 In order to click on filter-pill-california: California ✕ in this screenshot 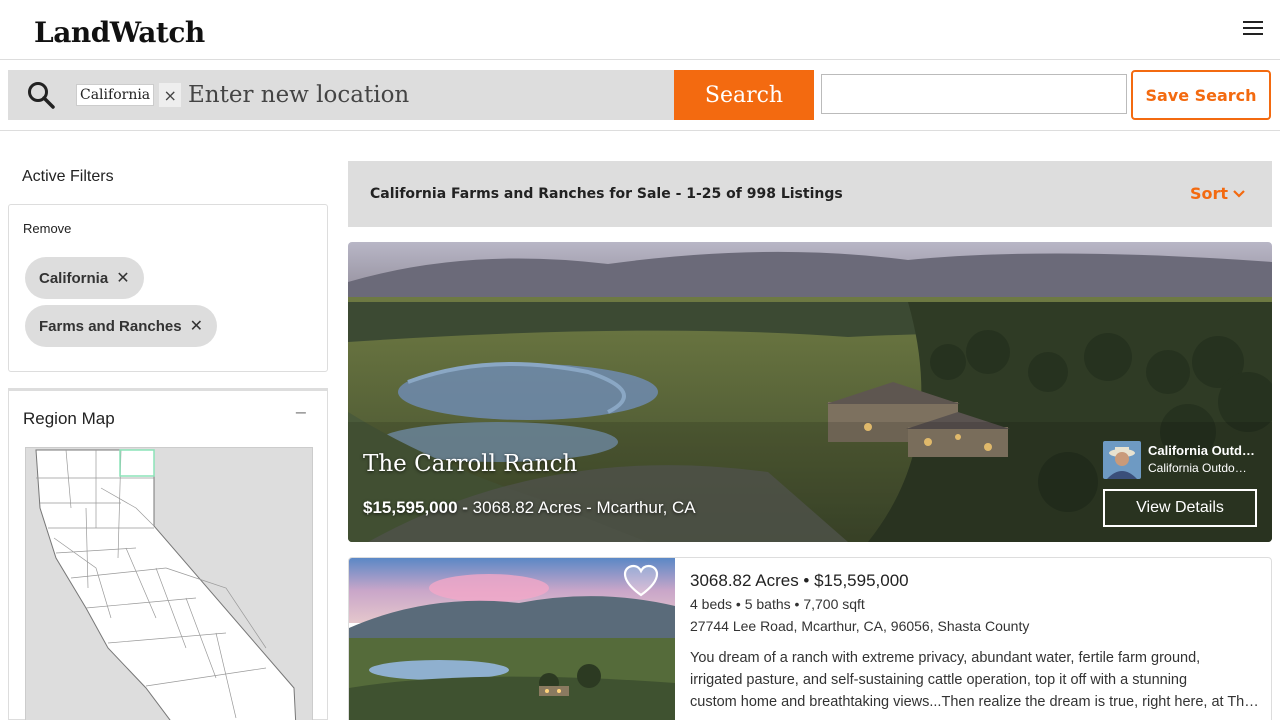, I will do `click(84, 278)`.